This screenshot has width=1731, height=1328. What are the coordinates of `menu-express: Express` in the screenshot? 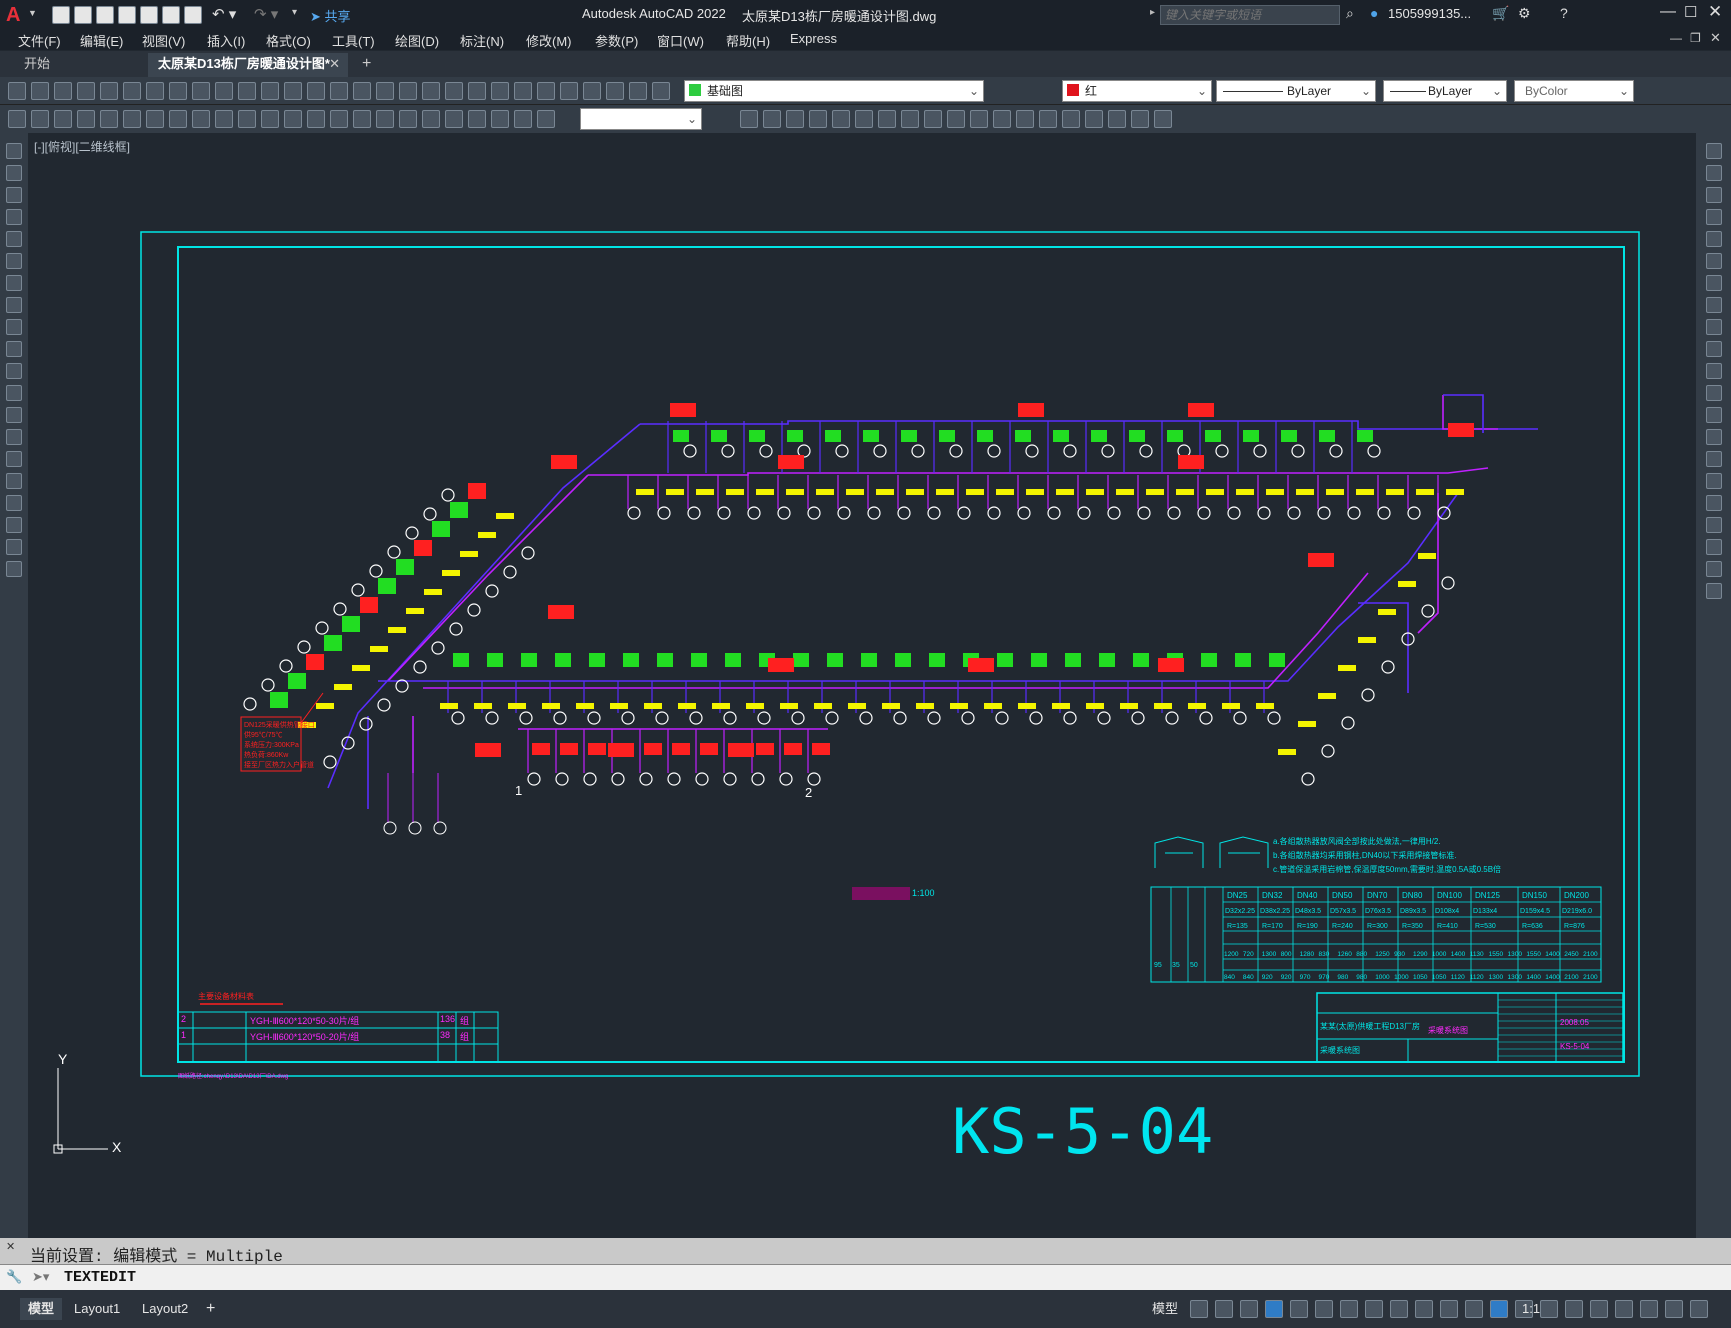 It's located at (813, 38).